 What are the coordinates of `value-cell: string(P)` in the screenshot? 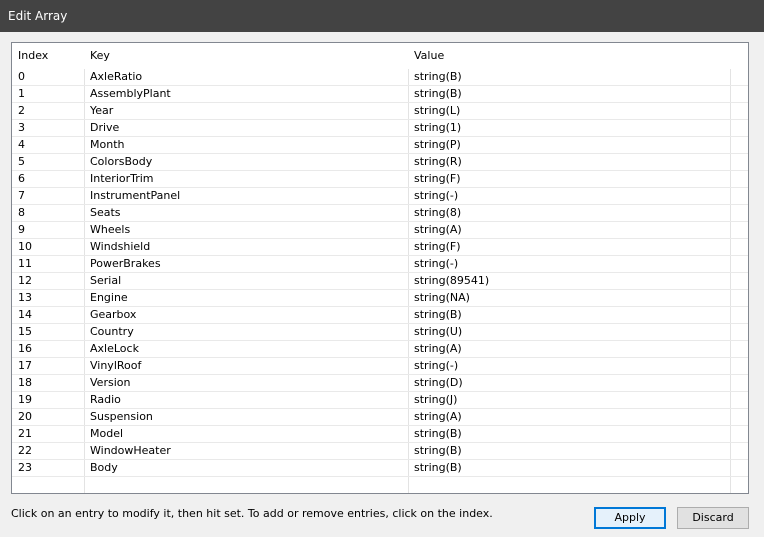 It's located at (569, 145).